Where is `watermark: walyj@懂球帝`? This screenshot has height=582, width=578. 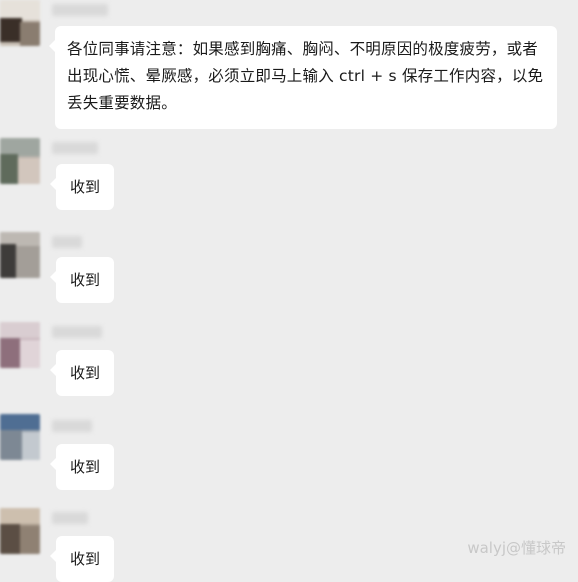
watermark: walyj@懂球帝 is located at coordinates (516, 548).